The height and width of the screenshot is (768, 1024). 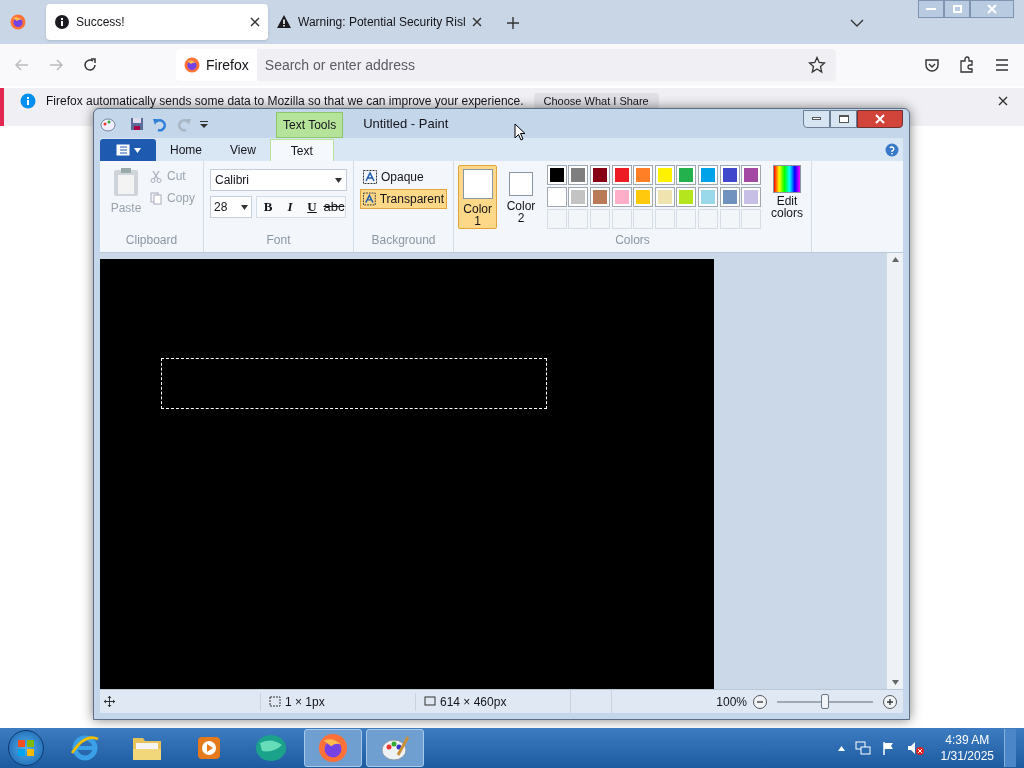 I want to click on show-desktop-button, so click(x=1010, y=748).